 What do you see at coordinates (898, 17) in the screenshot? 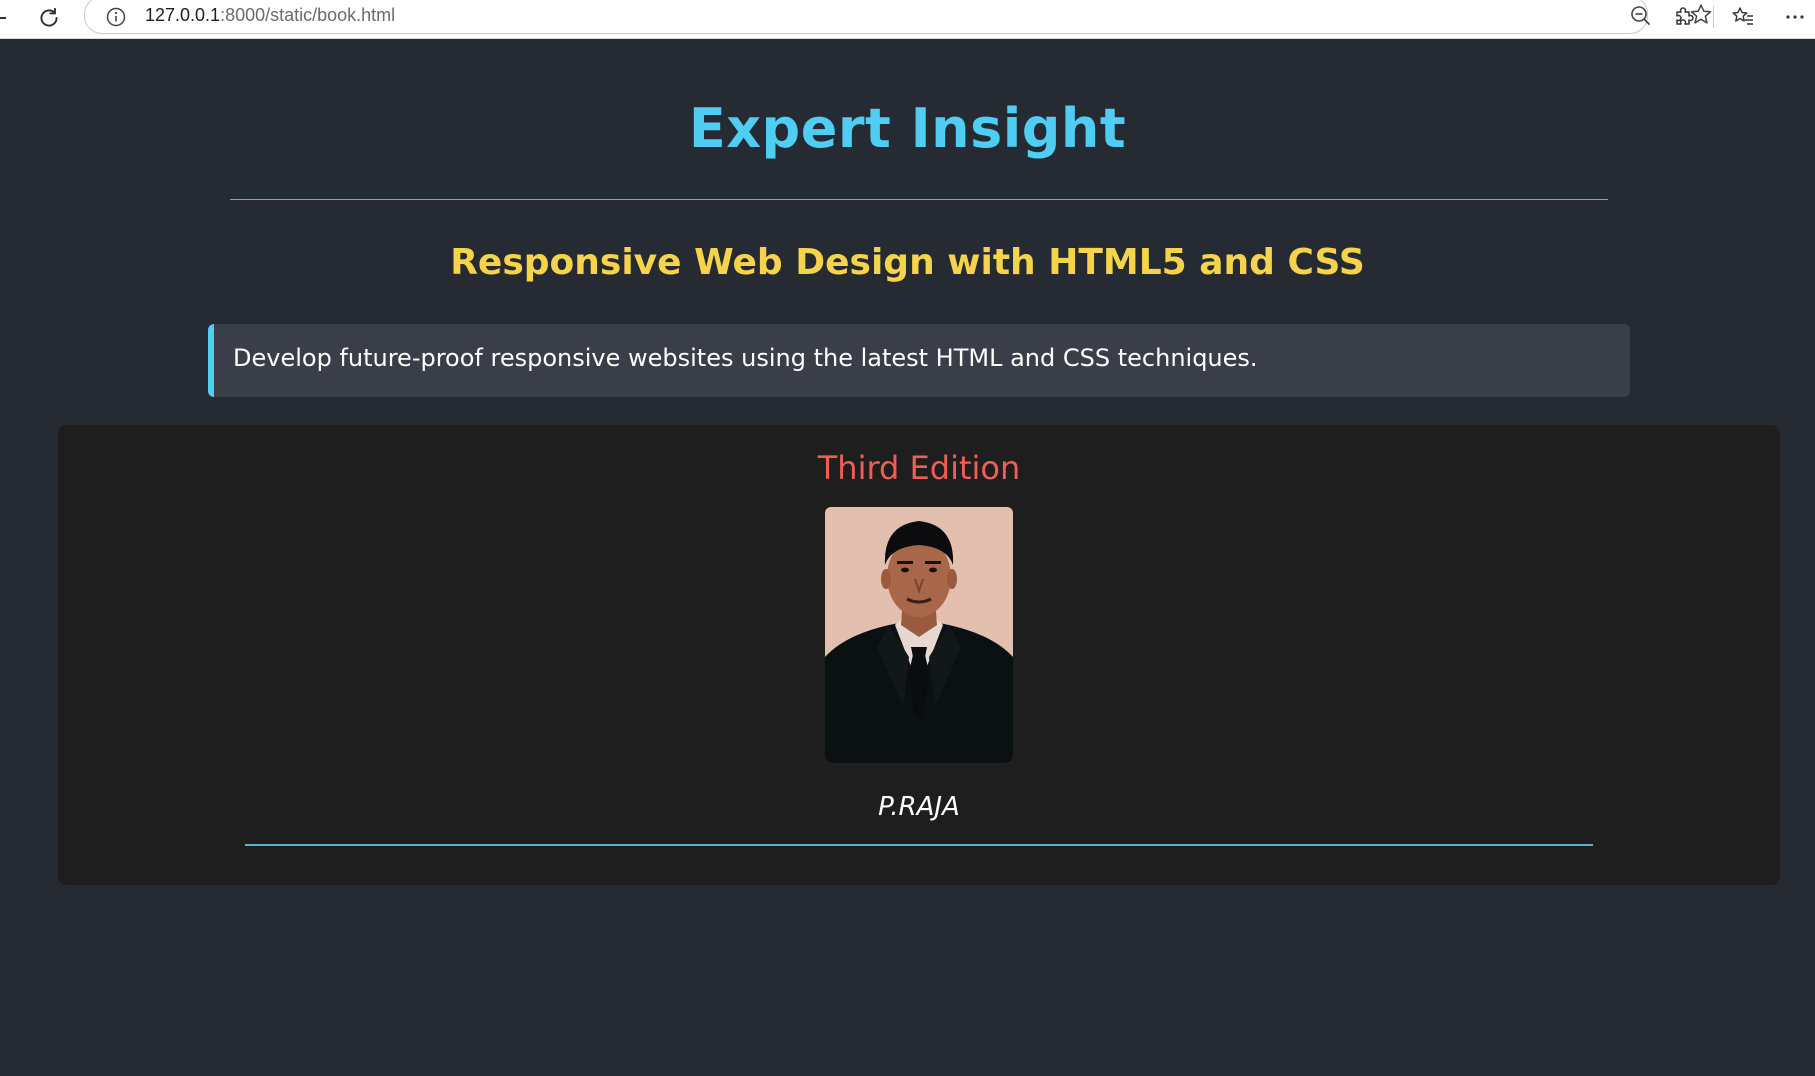
I see `address-bar: 127.0.0.1:8000/static/book.html` at bounding box center [898, 17].